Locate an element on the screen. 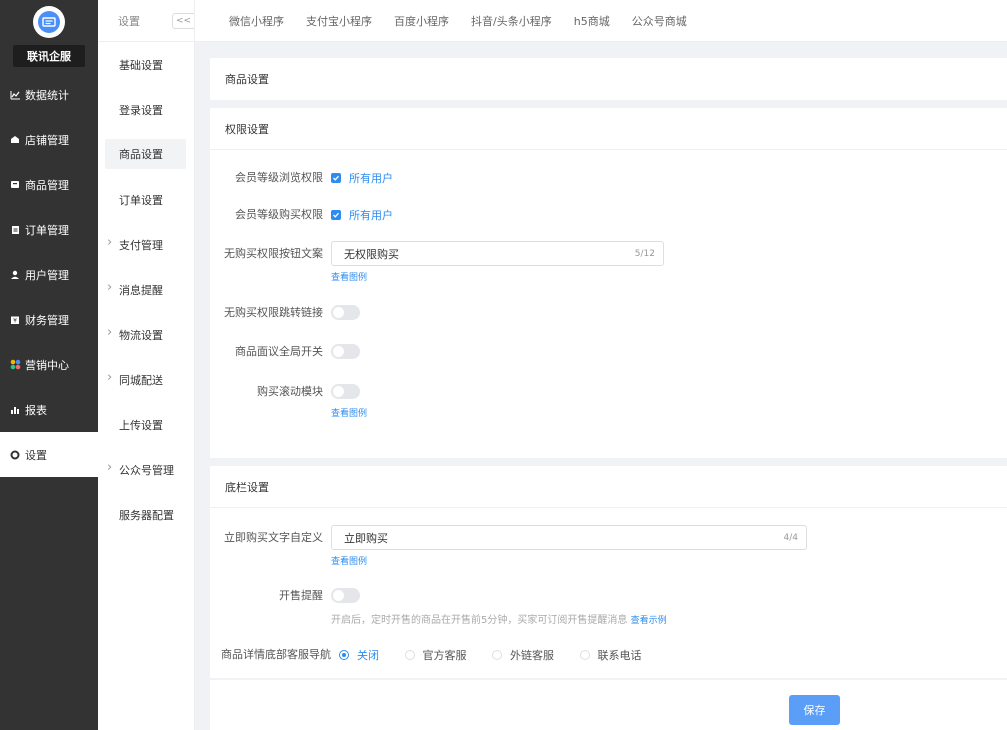  scroll-example-link: 查看图例 is located at coordinates (349, 412).